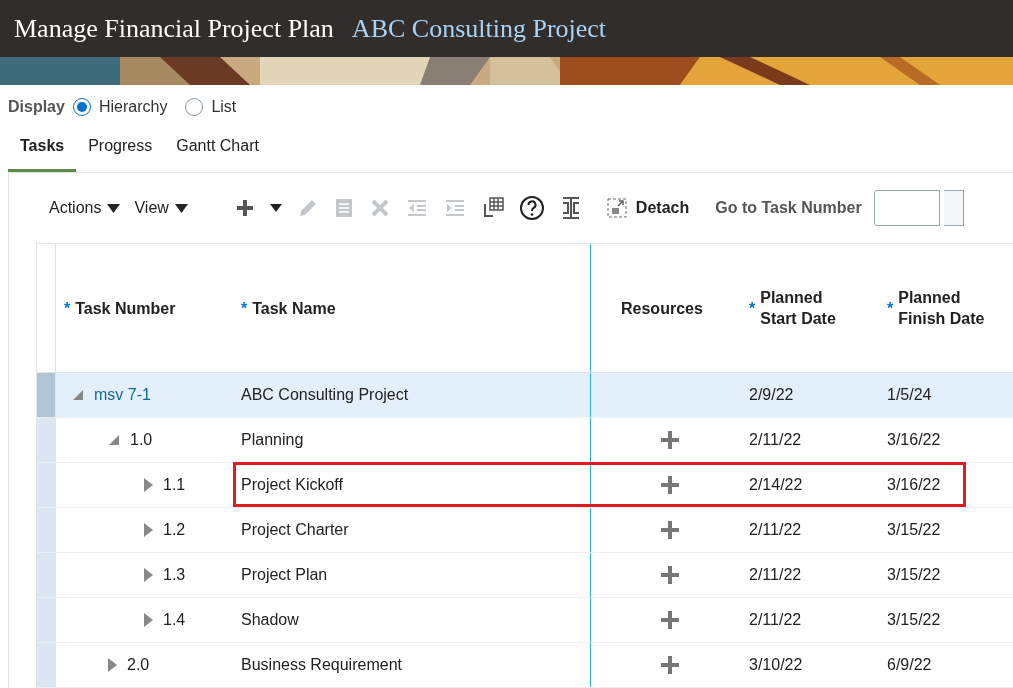 The image size is (1013, 688). I want to click on project-name: ABC Consulting Project, so click(479, 28).